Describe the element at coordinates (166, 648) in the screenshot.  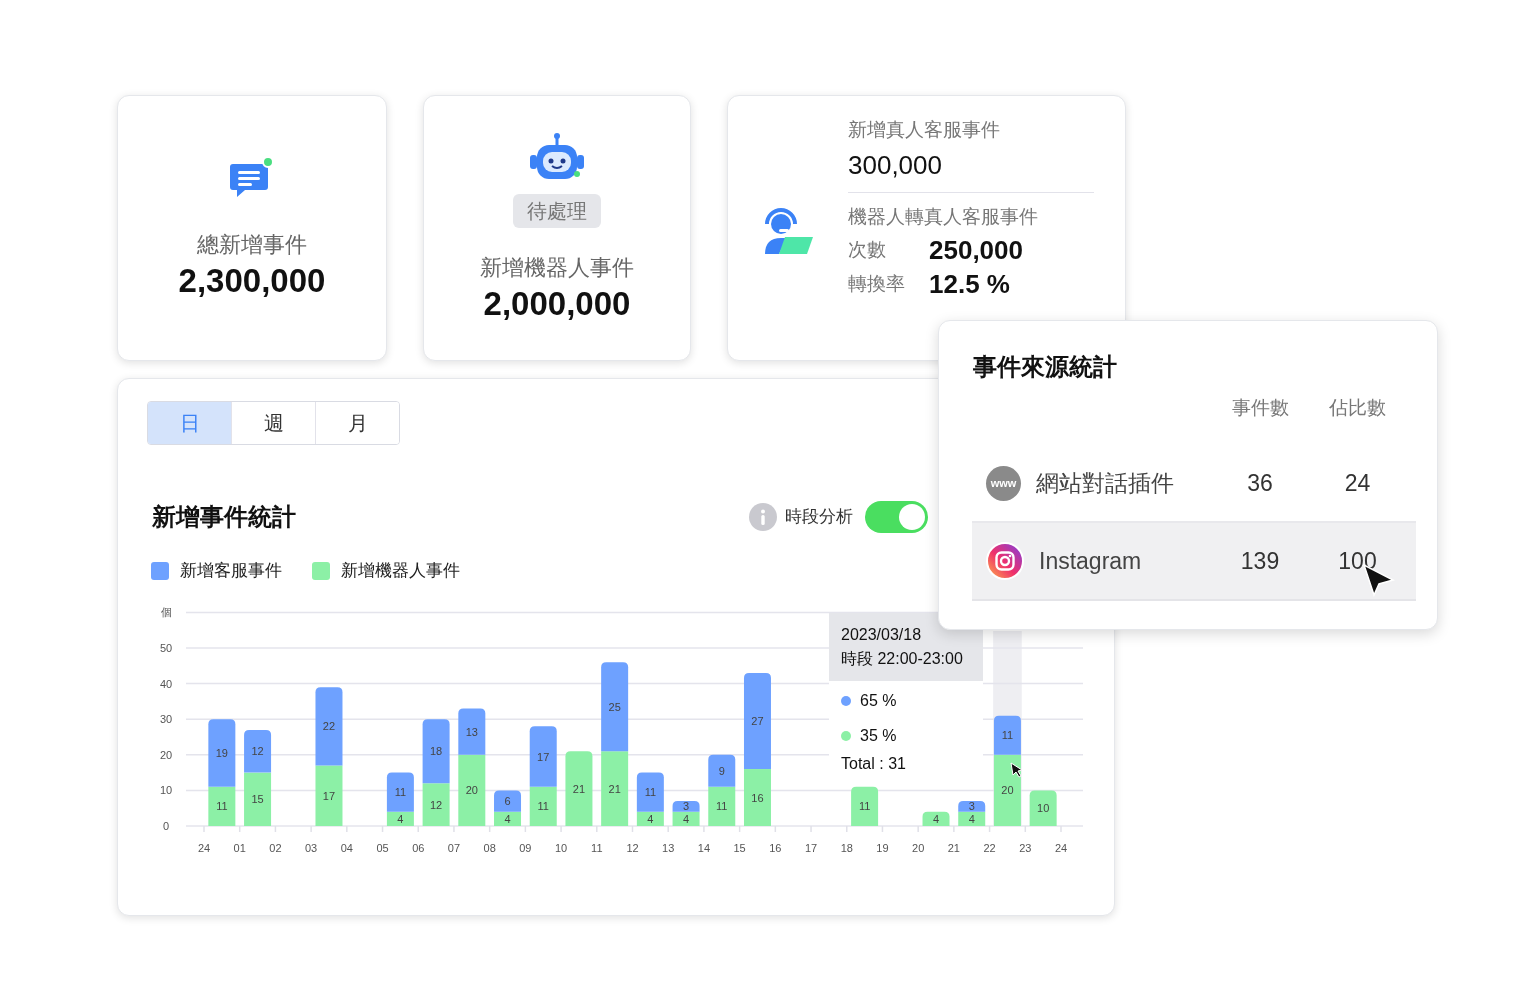
I see `axis-label: 50` at that location.